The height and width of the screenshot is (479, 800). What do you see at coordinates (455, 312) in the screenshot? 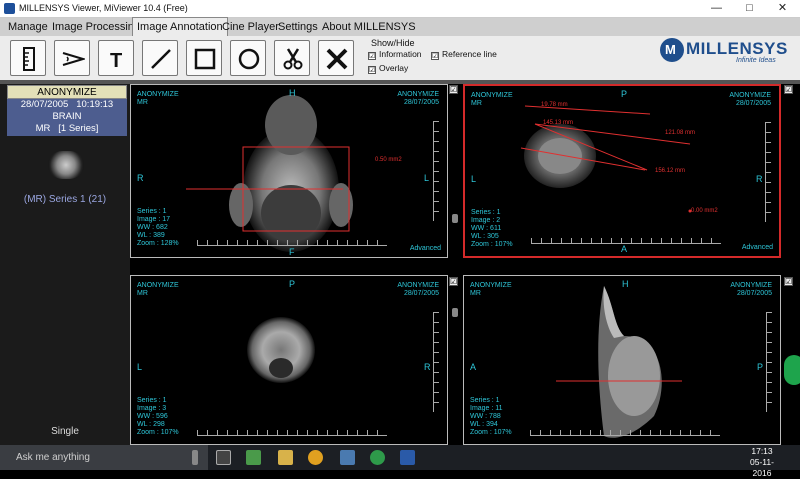
I see `splitter-handle-bottom` at bounding box center [455, 312].